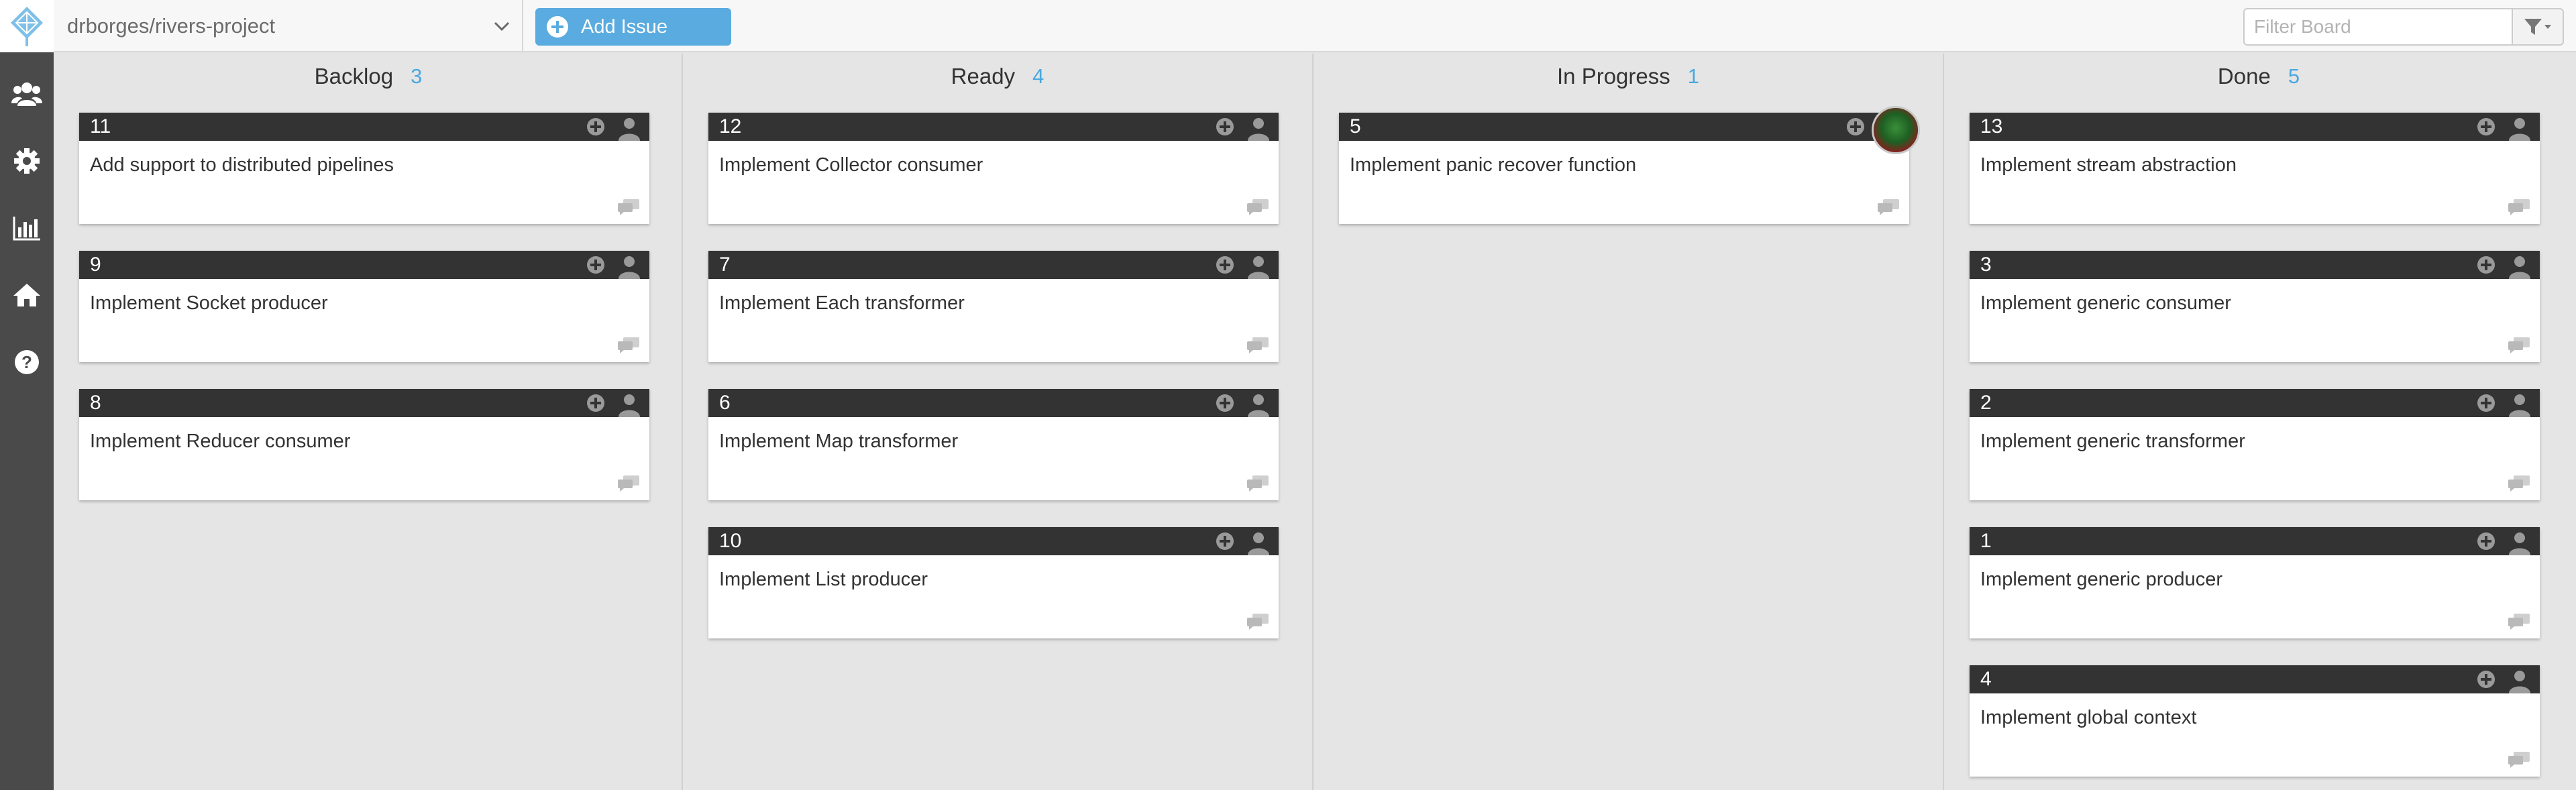 The image size is (2576, 790). Describe the element at coordinates (1986, 679) in the screenshot. I see `issue-number: 4` at that location.